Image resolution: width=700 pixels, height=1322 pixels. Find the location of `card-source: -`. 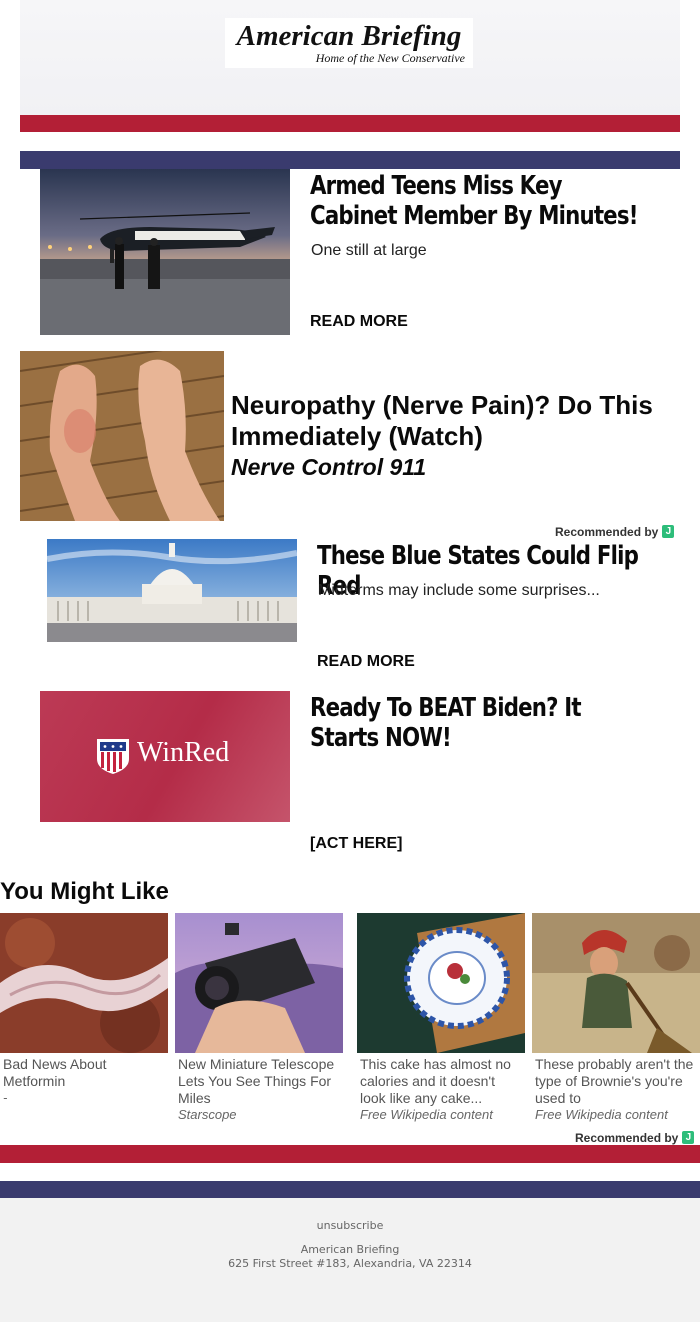

card-source: - is located at coordinates (5, 1097).